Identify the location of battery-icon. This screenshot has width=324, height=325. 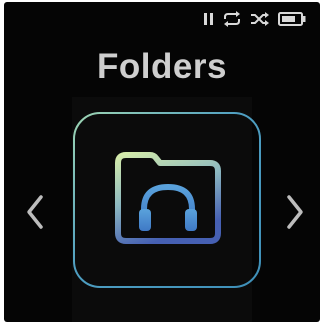
(292, 19).